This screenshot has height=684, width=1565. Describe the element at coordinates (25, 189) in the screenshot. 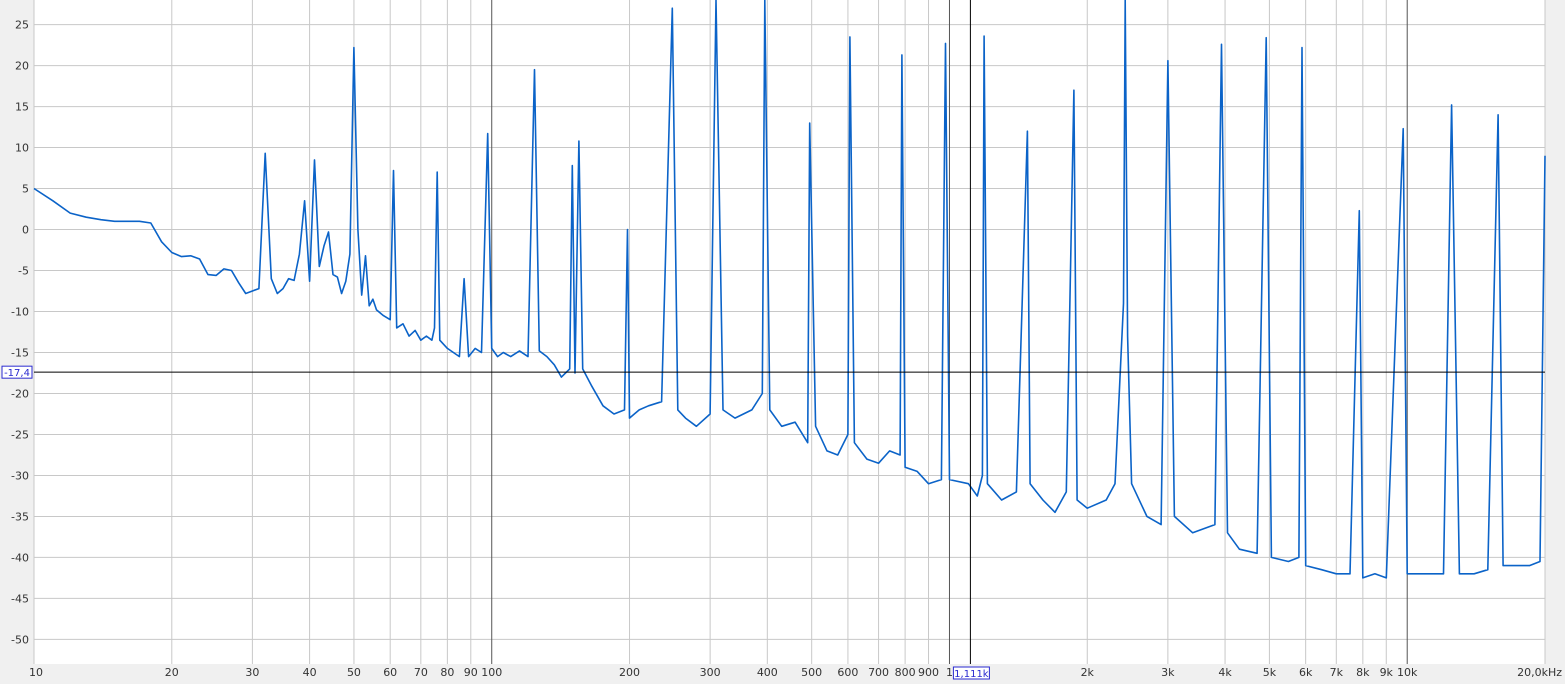

I see `y-tick-label: 5` at that location.